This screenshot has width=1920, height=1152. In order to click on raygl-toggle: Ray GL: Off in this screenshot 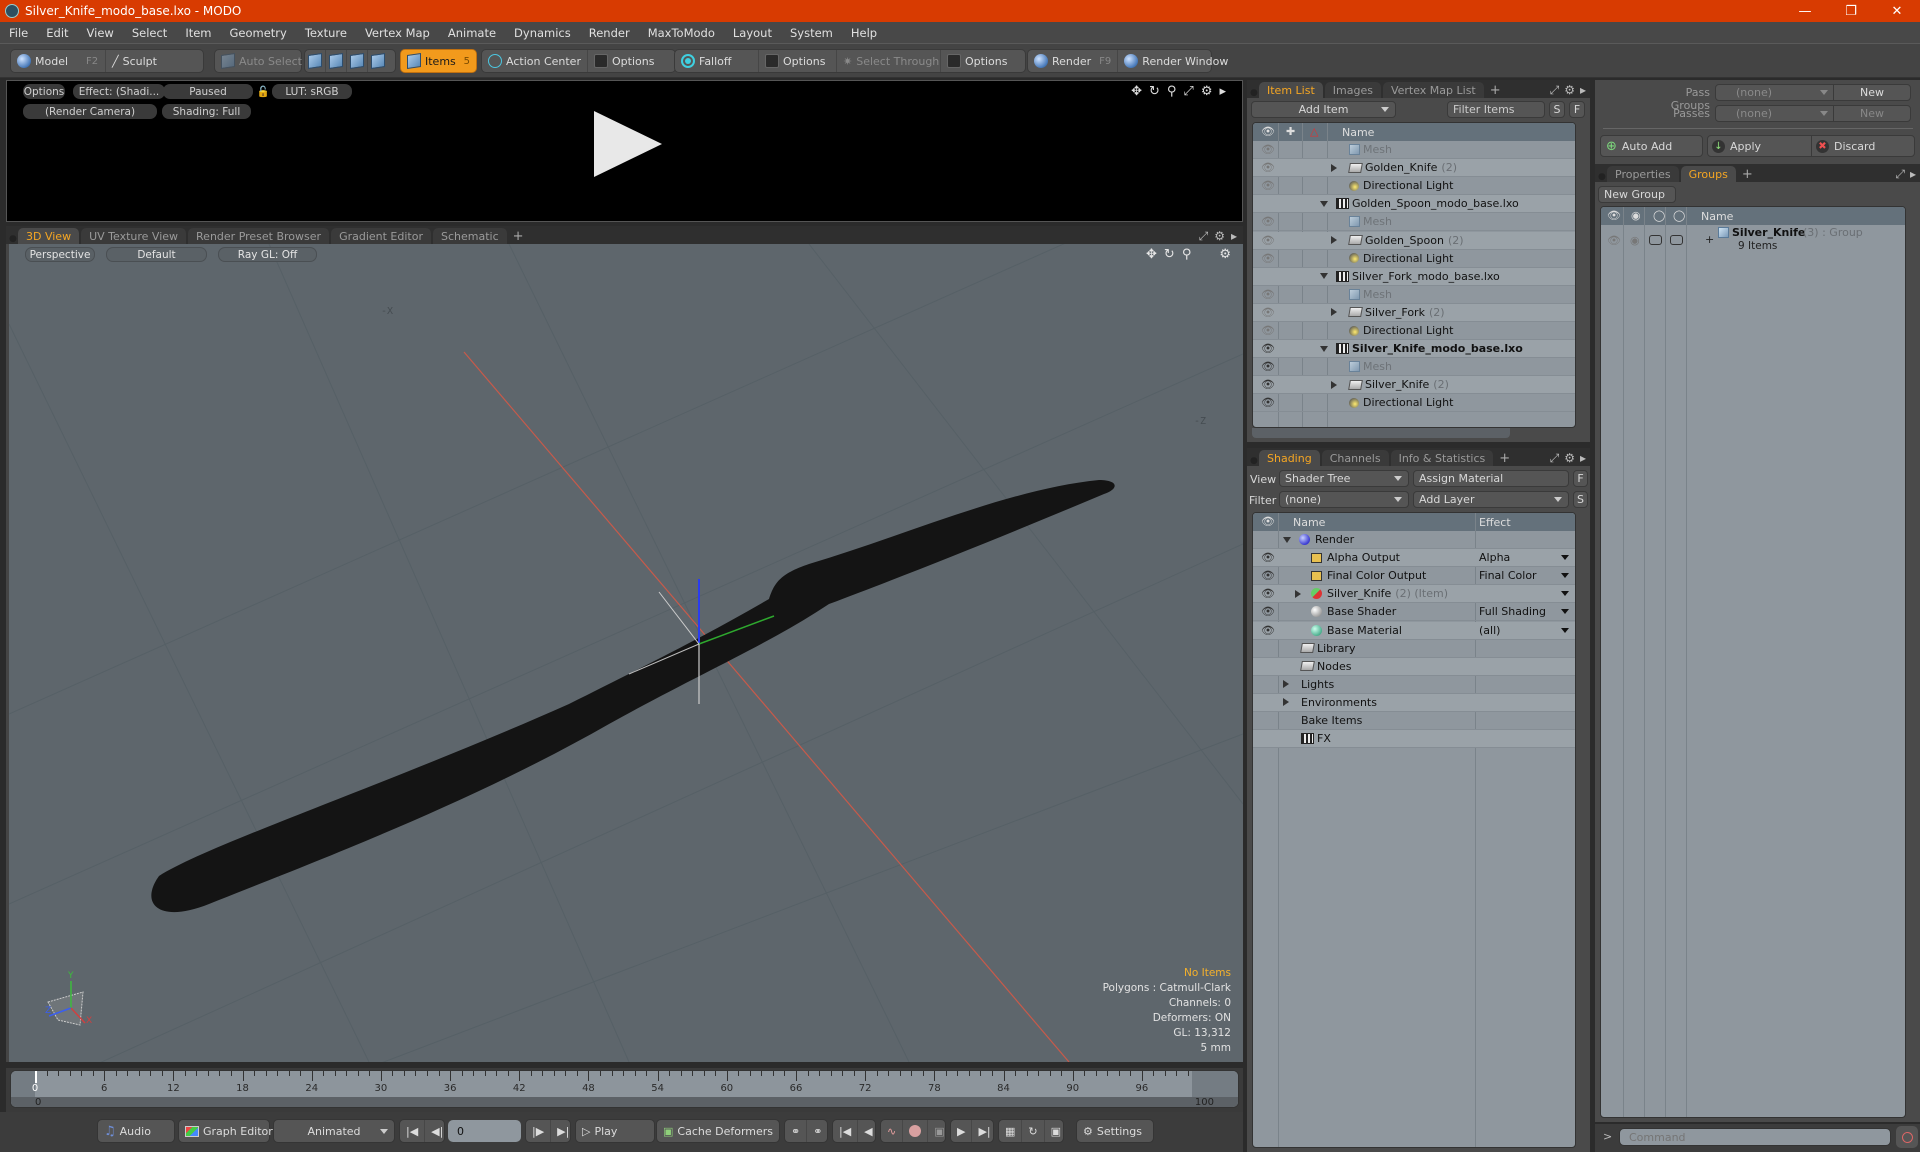, I will do `click(267, 254)`.